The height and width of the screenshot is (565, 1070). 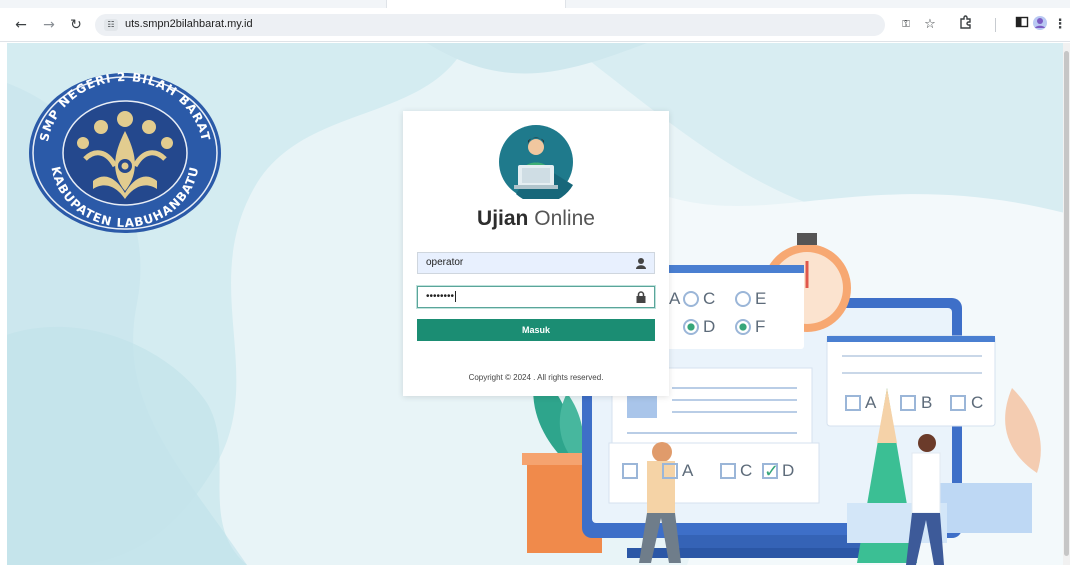 I want to click on address-bar: ☷ uts.smpn2bilahbarat.my.id, so click(x=490, y=25).